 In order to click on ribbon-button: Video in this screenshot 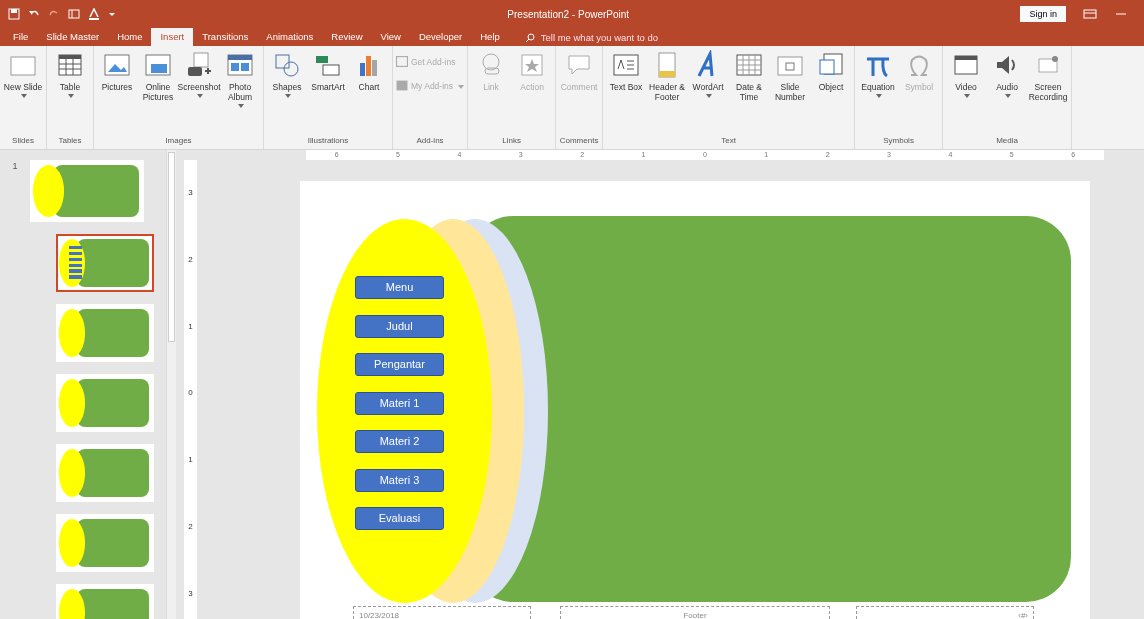, I will do `click(966, 91)`.